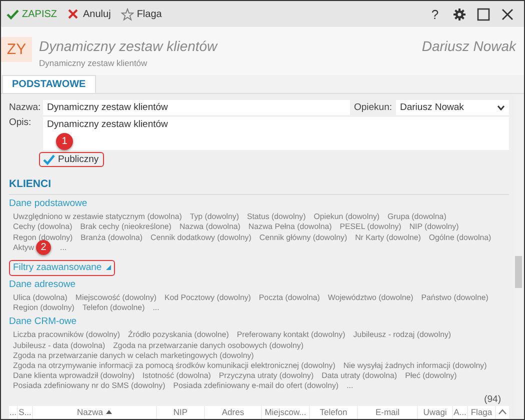  I want to click on tab: PODSTAWOWE, so click(49, 84).